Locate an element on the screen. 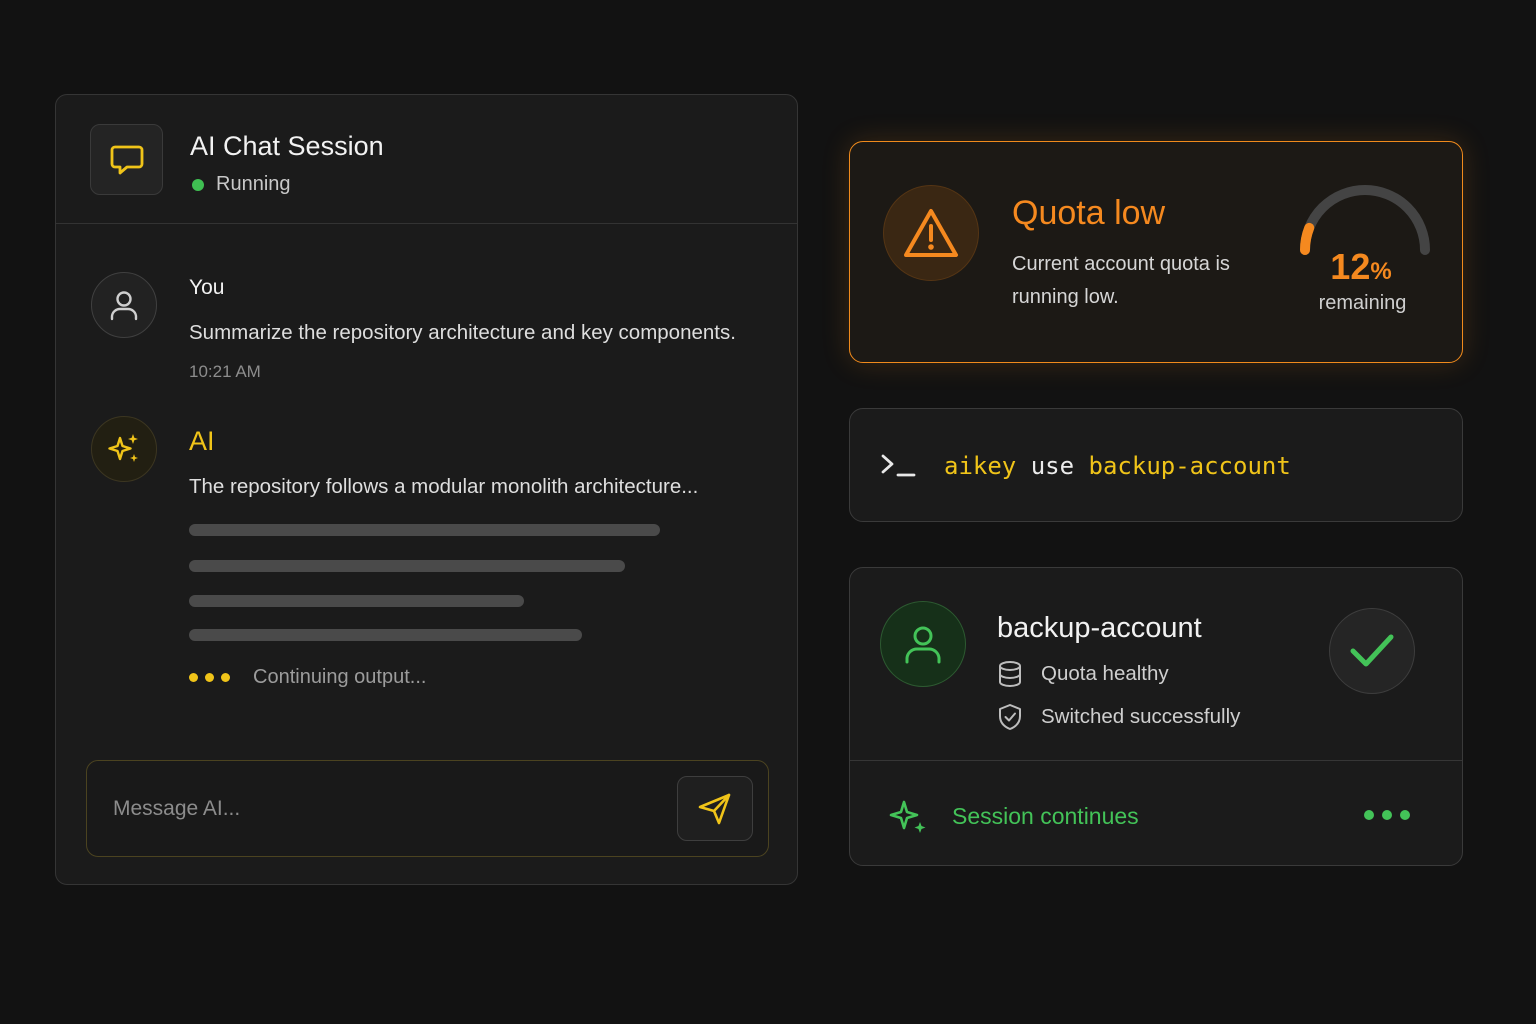 The image size is (1536, 1024). account-avatar is located at coordinates (923, 644).